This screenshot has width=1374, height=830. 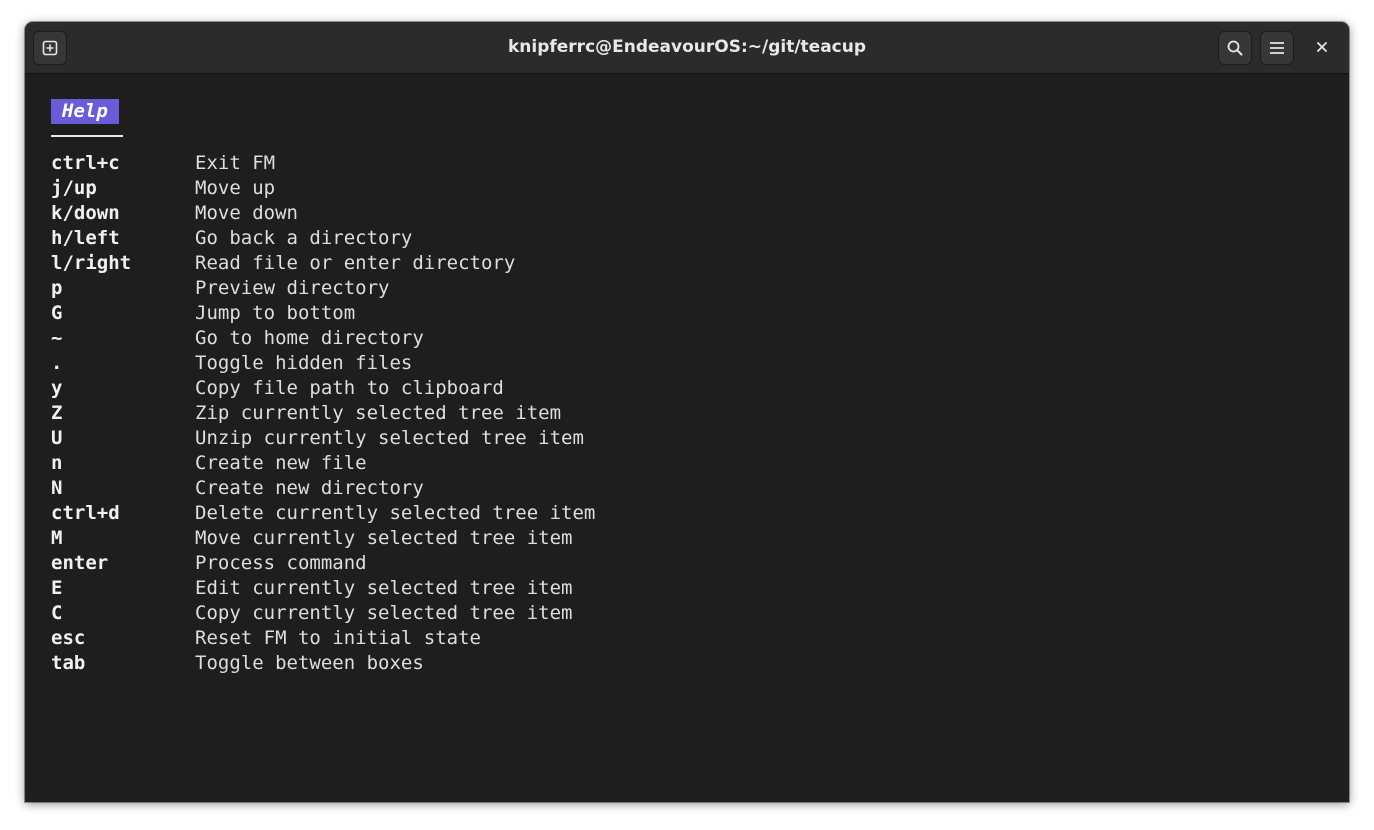 What do you see at coordinates (57, 338) in the screenshot?
I see `keybinding-key: ~` at bounding box center [57, 338].